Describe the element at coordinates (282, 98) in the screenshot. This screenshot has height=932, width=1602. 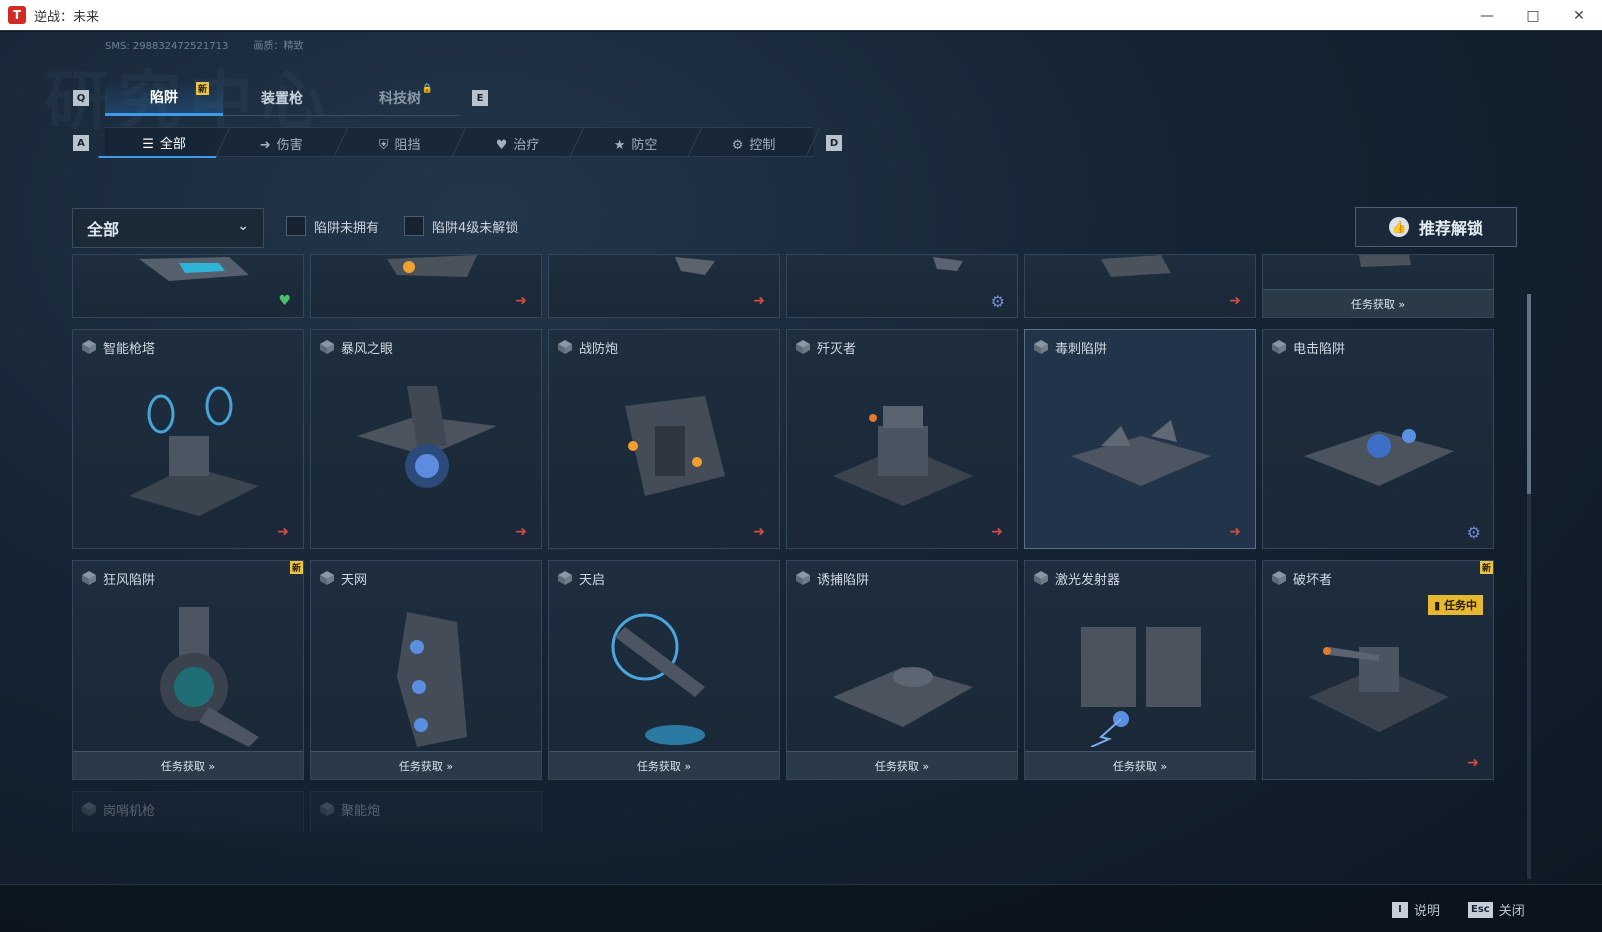
I see `tab-device-guns: 装置枪` at that location.